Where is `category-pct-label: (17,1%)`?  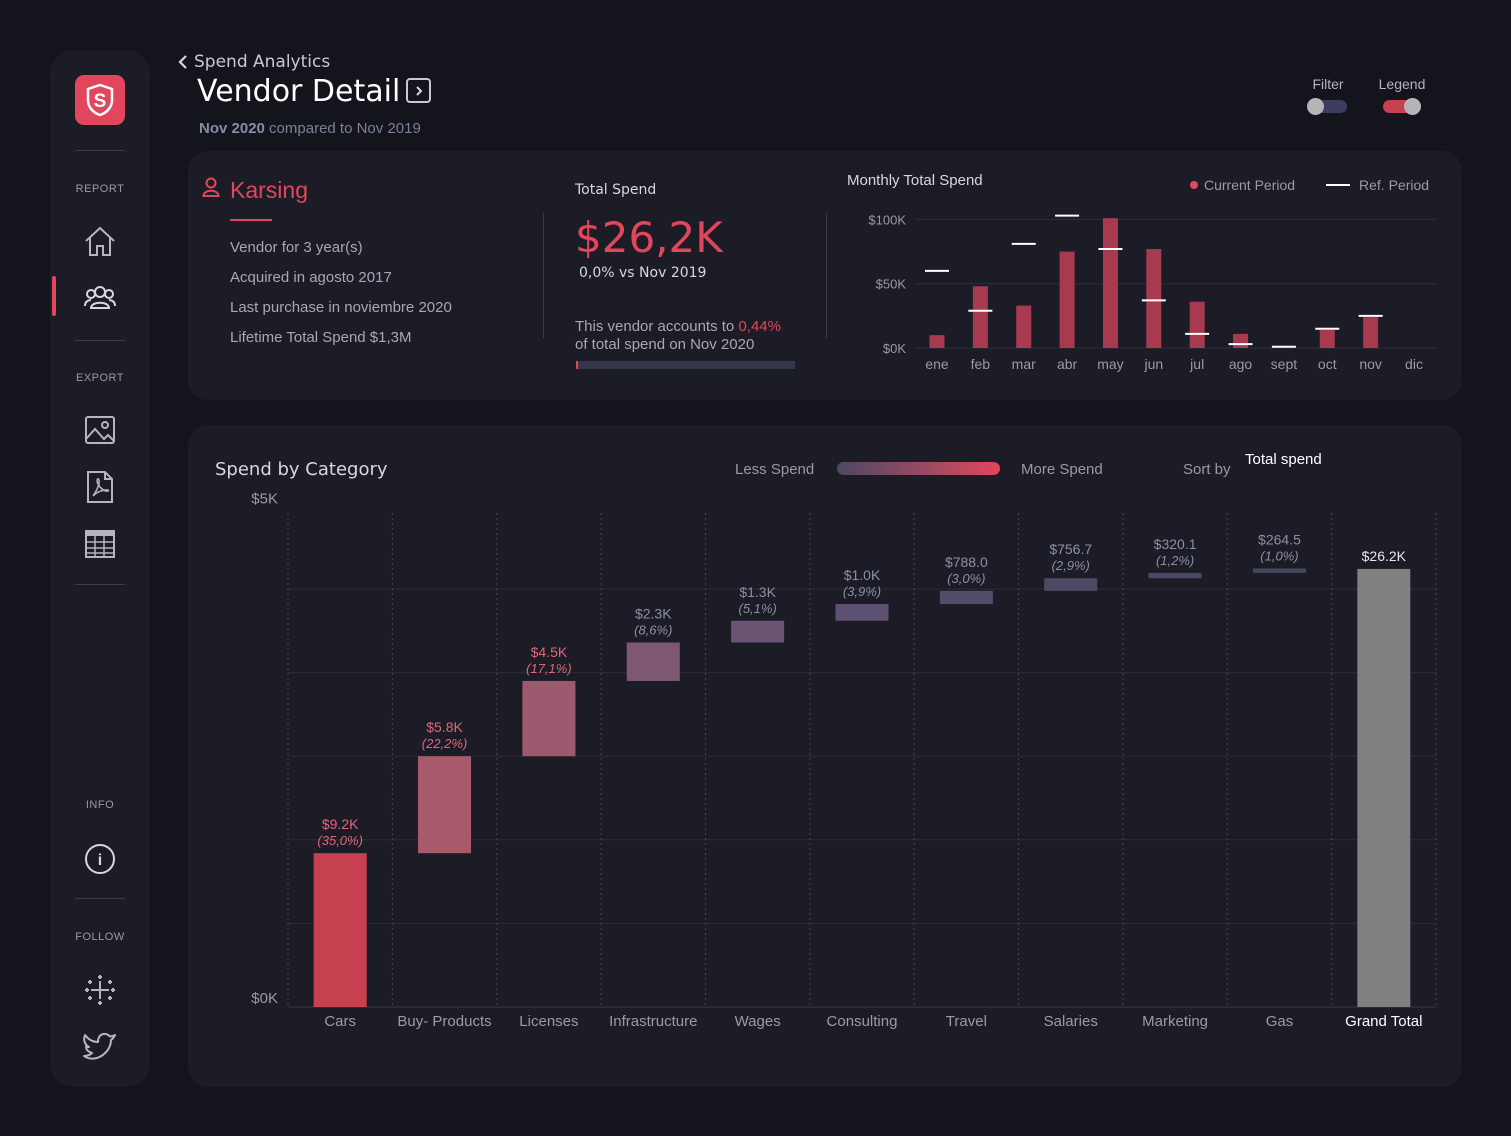
category-pct-label: (17,1%) is located at coordinates (549, 668).